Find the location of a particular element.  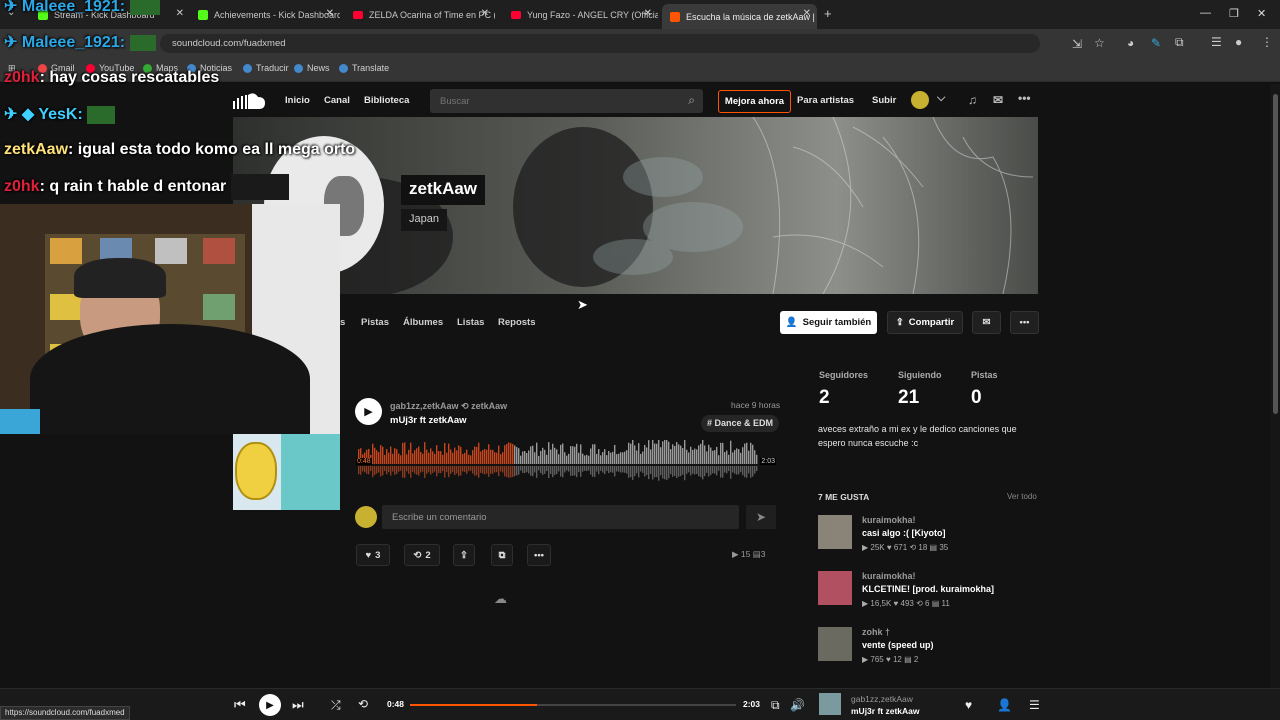

reposted-by: zetkAaw is located at coordinates (489, 406).